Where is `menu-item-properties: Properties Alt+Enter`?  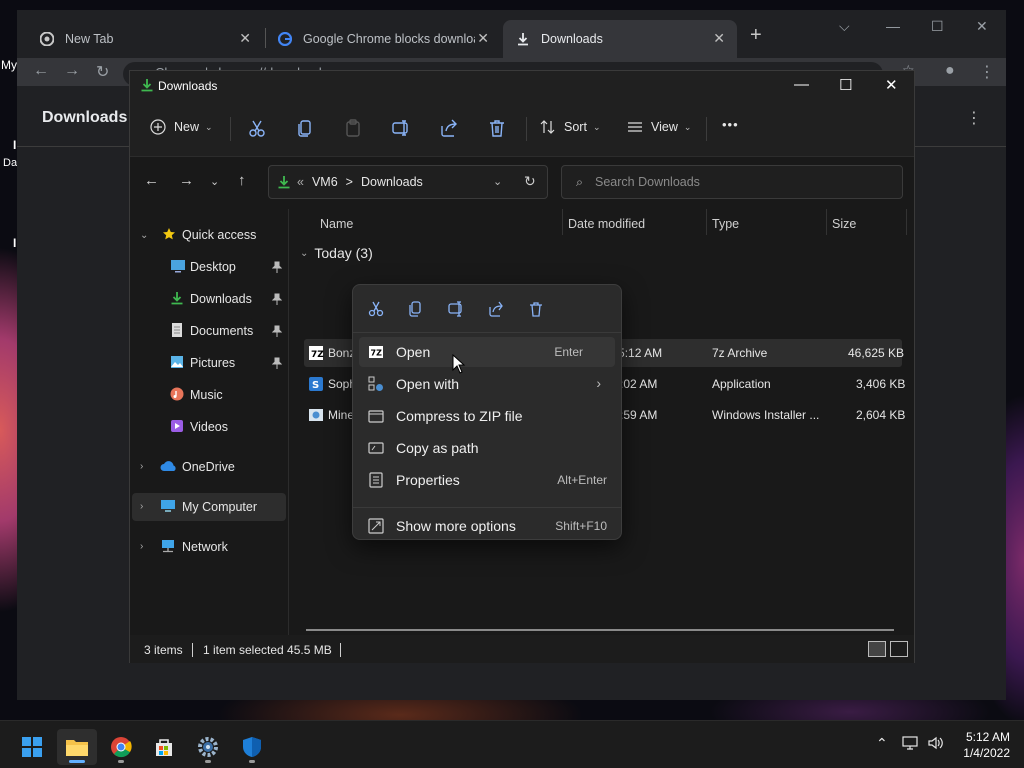 menu-item-properties: Properties Alt+Enter is located at coordinates (487, 480).